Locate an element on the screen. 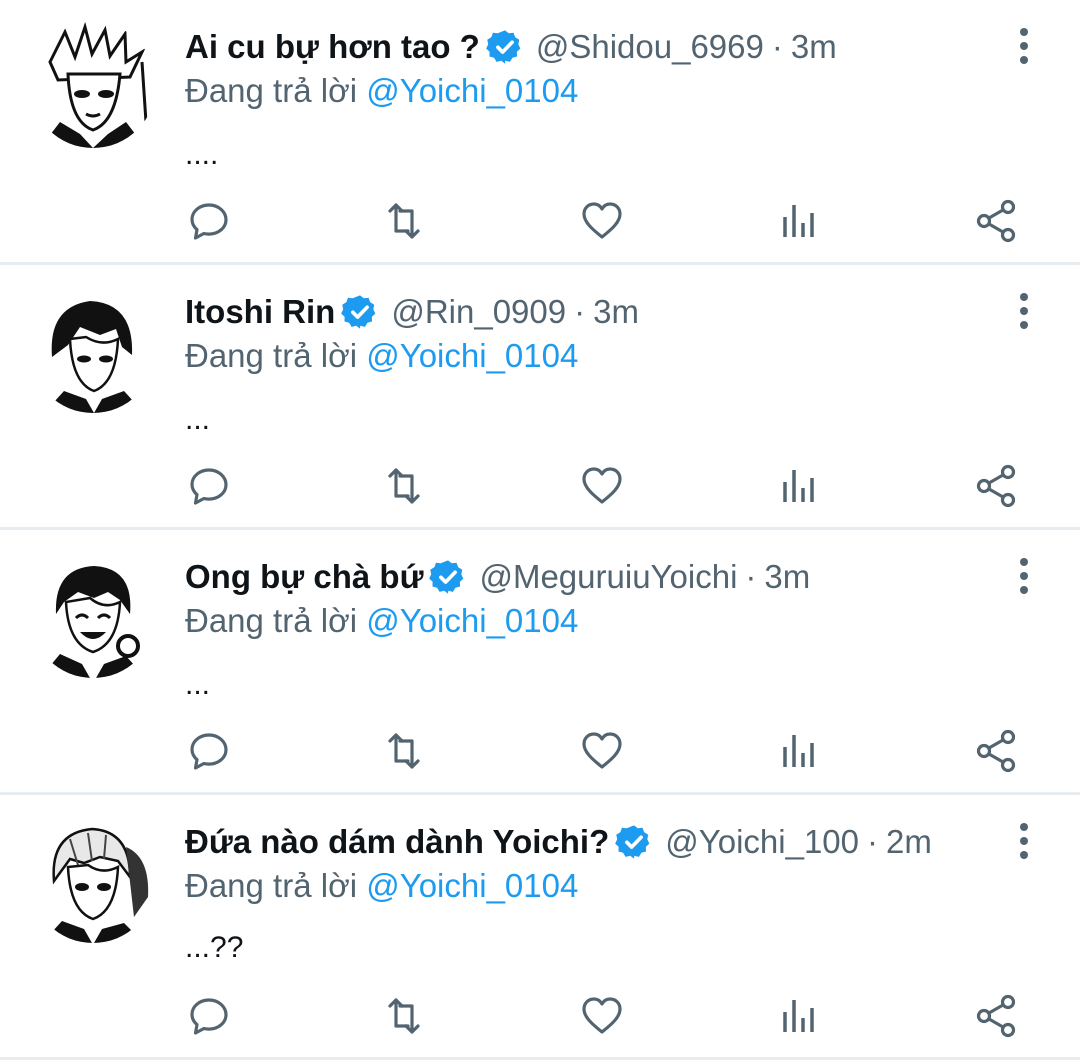 The width and height of the screenshot is (1080, 1060). timestamp: 2m is located at coordinates (909, 842).